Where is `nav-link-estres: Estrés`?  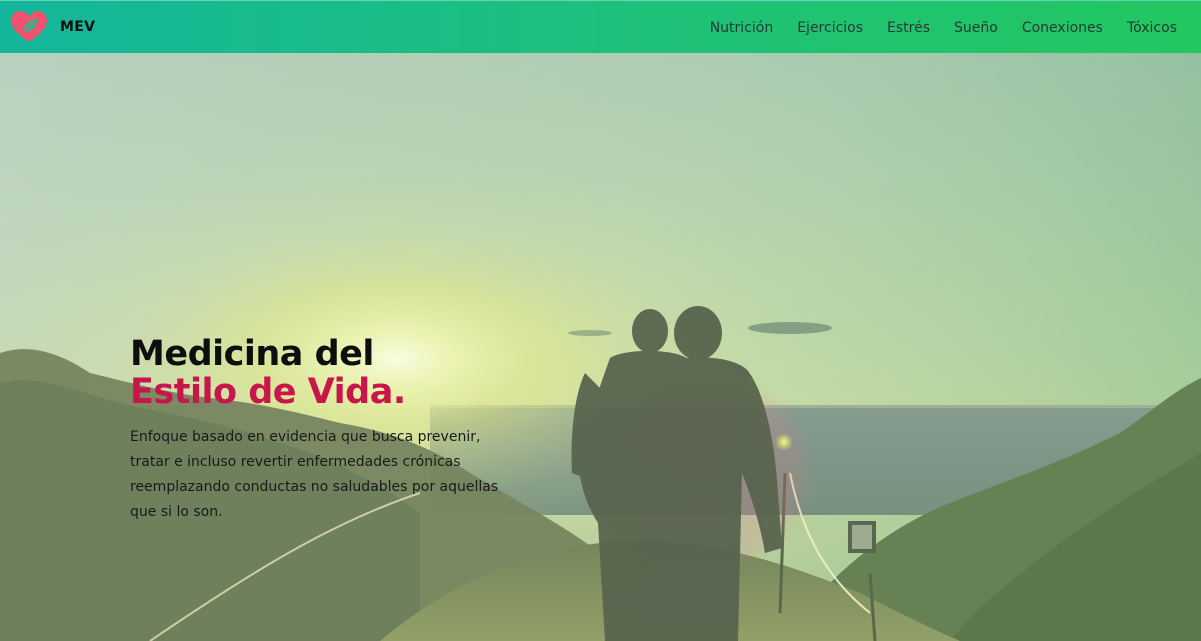 nav-link-estres: Estrés is located at coordinates (908, 28).